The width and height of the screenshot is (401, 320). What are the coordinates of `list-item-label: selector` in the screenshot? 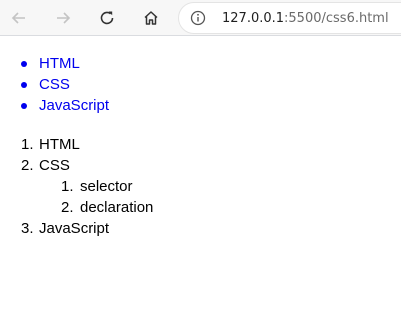 It's located at (106, 186).